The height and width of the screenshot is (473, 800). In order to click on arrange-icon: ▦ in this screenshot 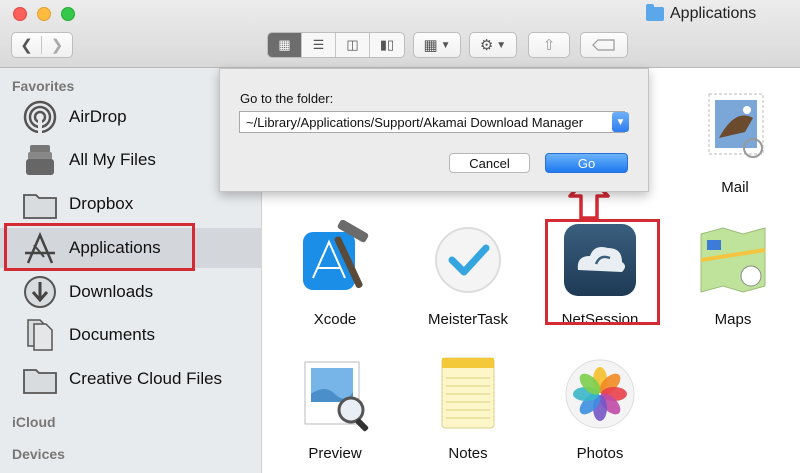, I will do `click(430, 45)`.